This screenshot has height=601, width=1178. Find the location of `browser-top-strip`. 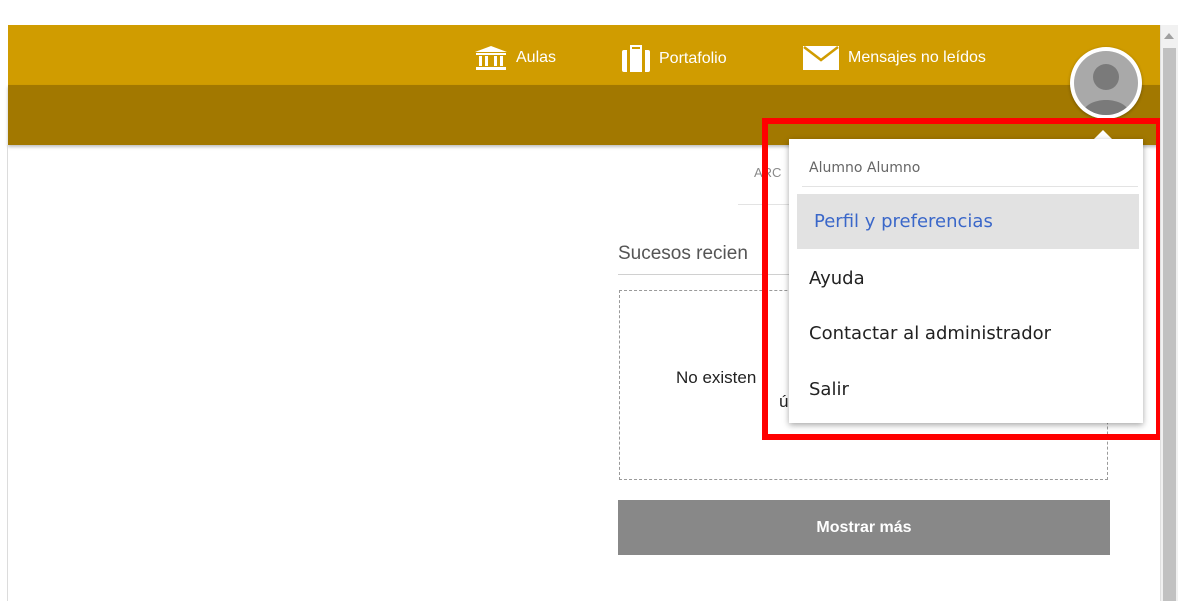

browser-top-strip is located at coordinates (580, 12).